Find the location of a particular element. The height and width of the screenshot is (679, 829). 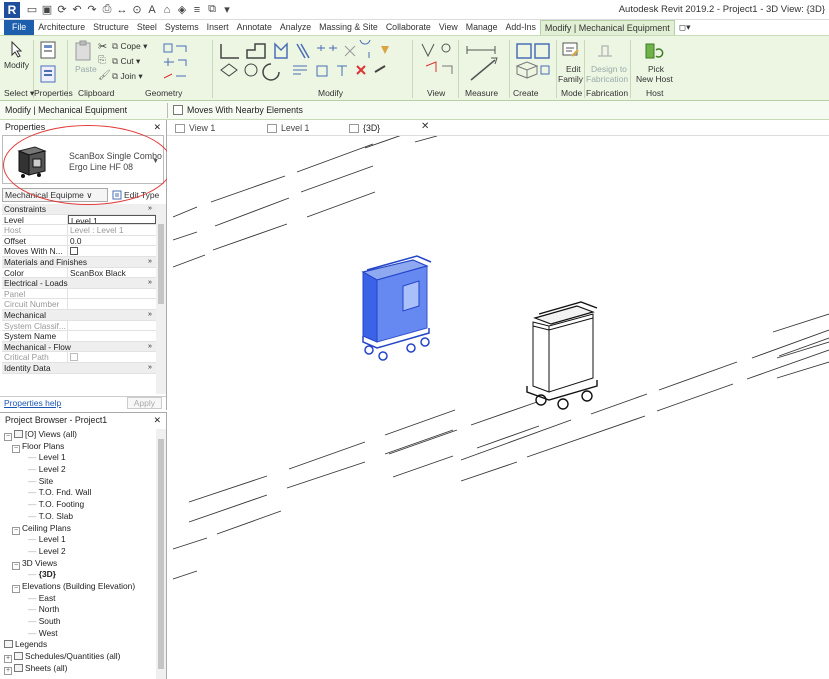

browser-item: — T.O. Slab is located at coordinates (80, 517).